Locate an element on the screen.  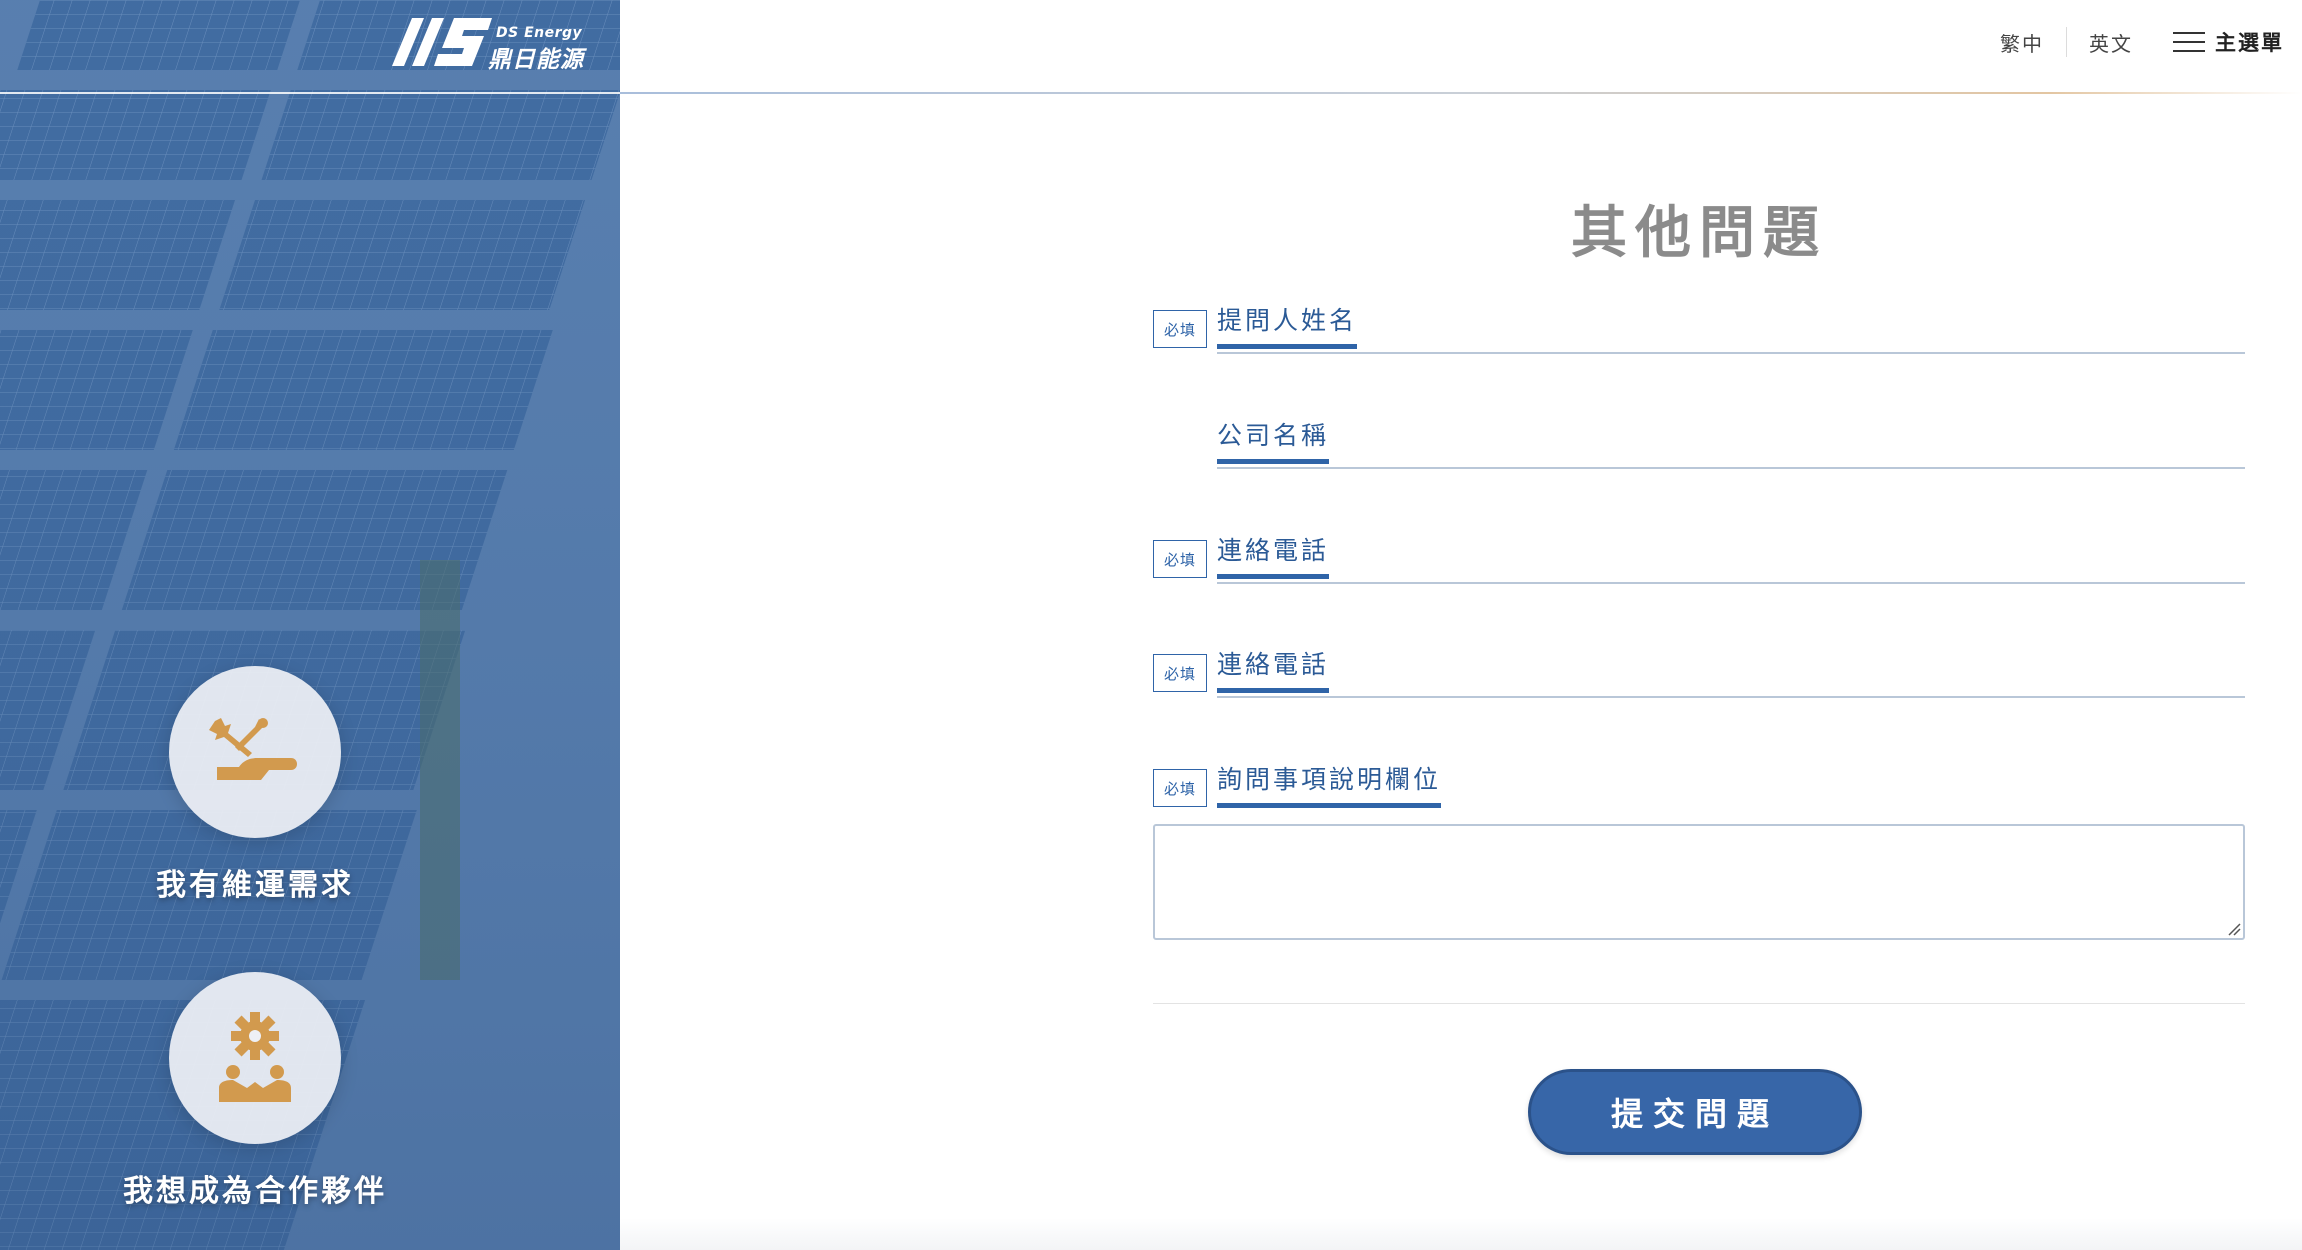
lang-english: 英文 is located at coordinates (2111, 42).